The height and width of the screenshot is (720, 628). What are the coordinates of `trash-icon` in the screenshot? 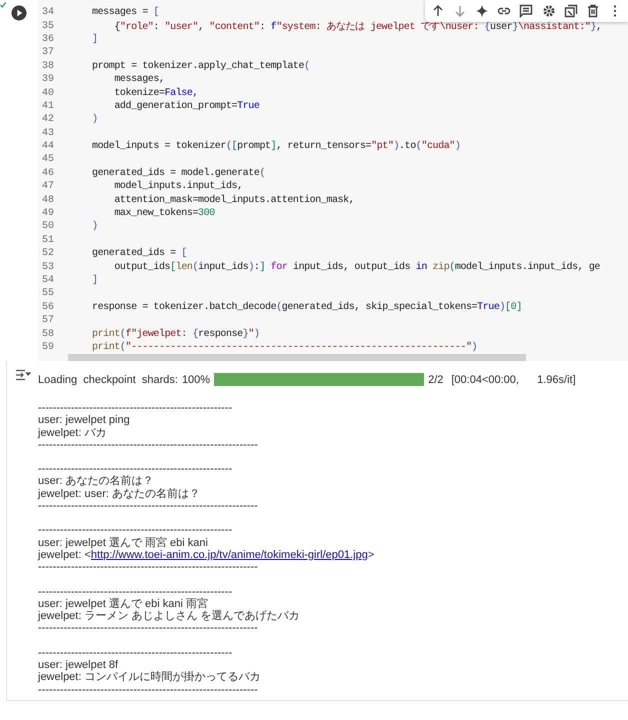 It's located at (593, 11).